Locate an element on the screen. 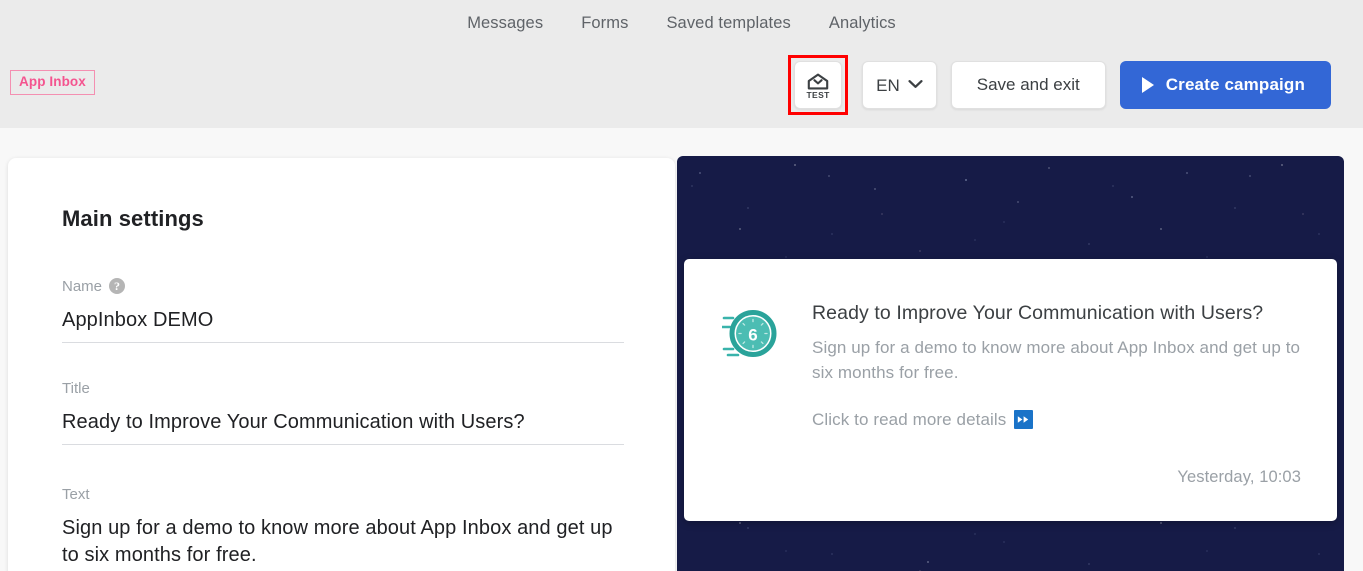  avatar-number: 6 is located at coordinates (752, 335).